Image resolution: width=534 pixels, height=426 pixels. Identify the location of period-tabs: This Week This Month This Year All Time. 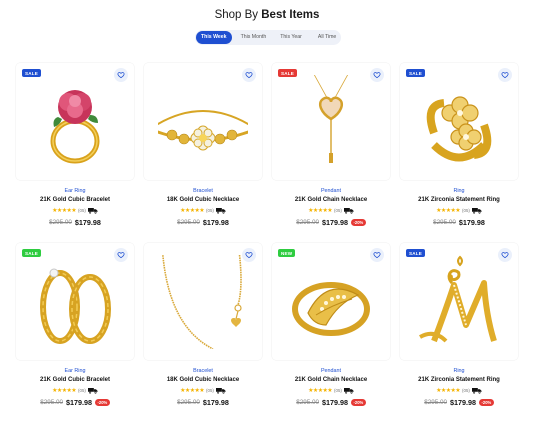
(268, 37).